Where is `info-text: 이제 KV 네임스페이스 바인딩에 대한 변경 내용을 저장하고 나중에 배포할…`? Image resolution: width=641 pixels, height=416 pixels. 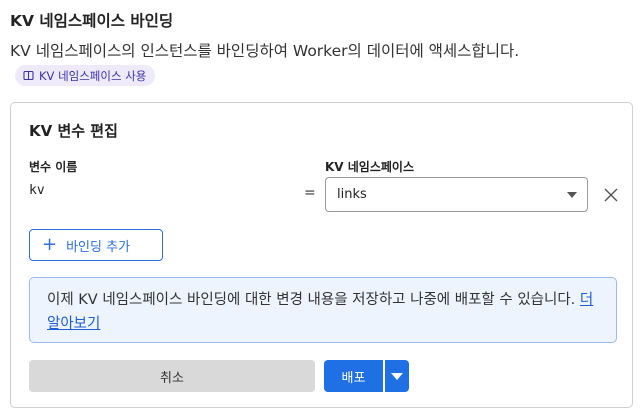 info-text: 이제 KV 네임스페이스 바인딩에 대한 변경 내용을 저장하고 나중에 배포할… is located at coordinates (313, 300).